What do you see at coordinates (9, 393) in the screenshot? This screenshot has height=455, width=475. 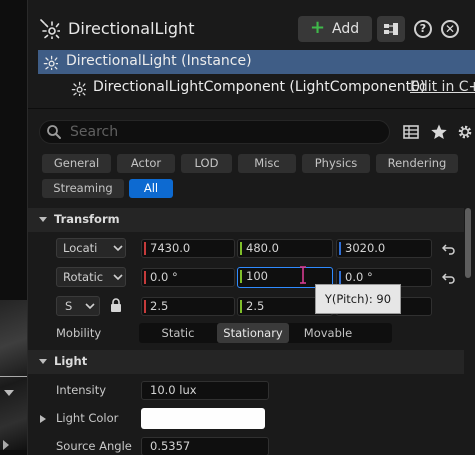 I see `viewport-dropdown-arrow` at bounding box center [9, 393].